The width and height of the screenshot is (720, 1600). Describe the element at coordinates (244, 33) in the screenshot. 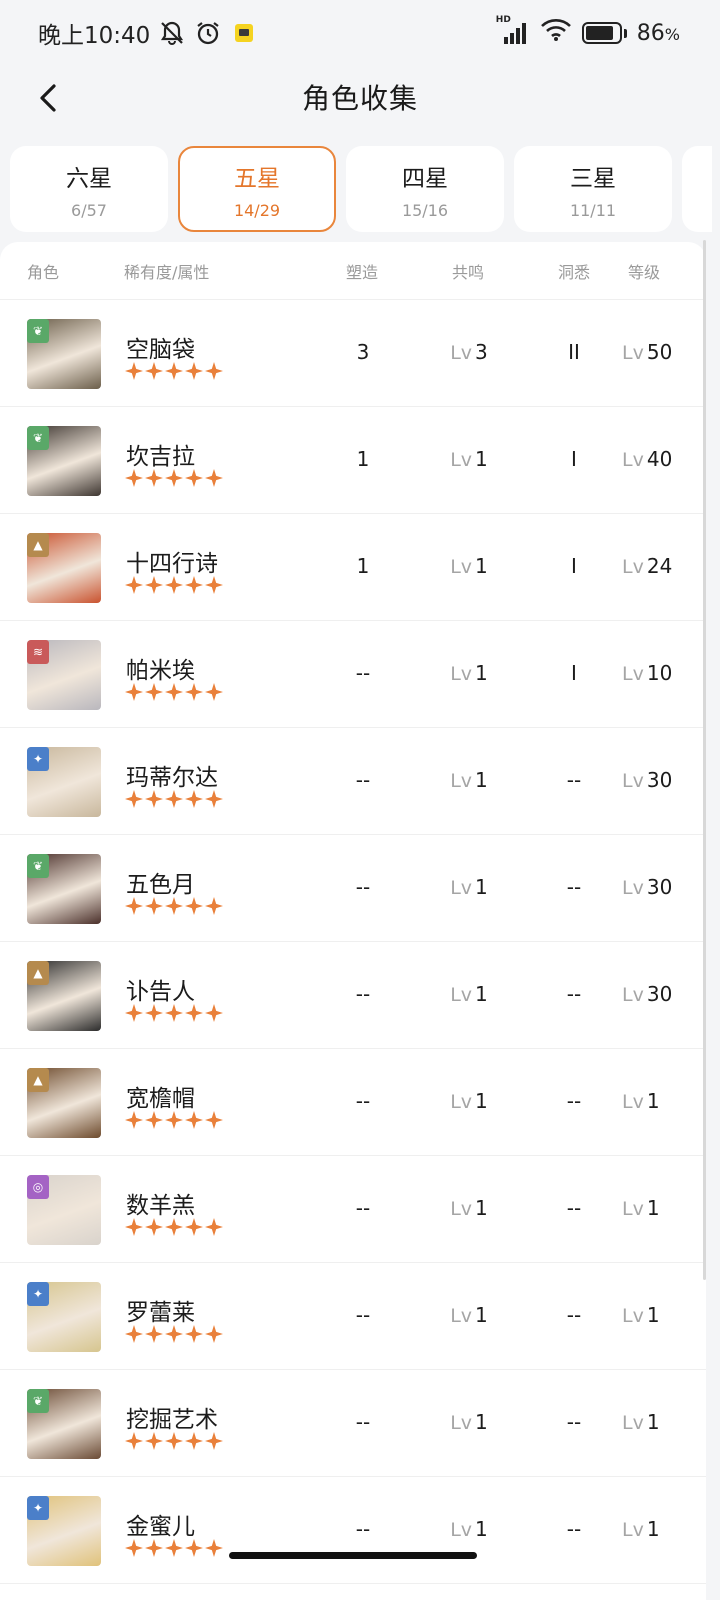

I see `app-notification-icon` at that location.